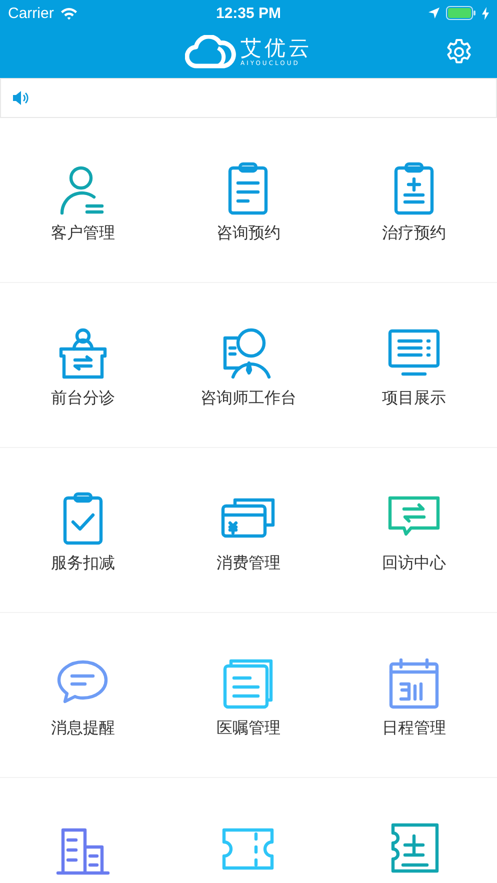  I want to click on menu-tile: 回访中心, so click(414, 530).